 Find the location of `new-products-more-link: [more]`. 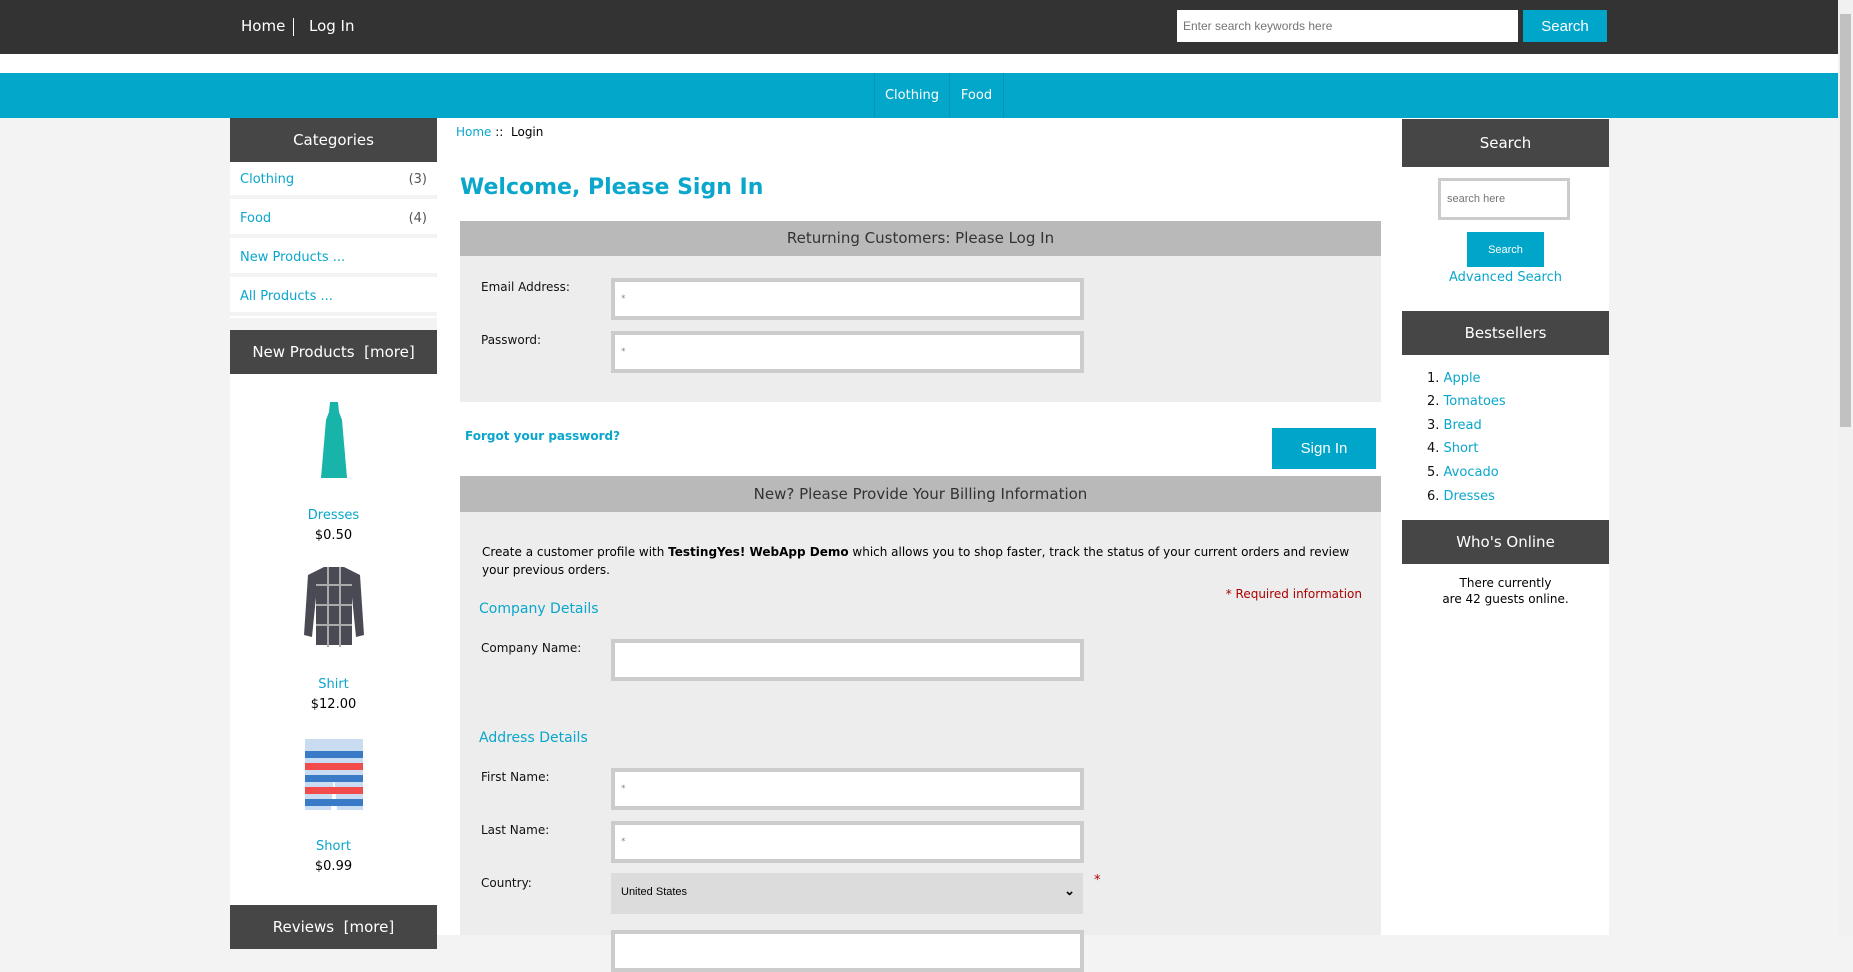

new-products-more-link: [more] is located at coordinates (389, 352).